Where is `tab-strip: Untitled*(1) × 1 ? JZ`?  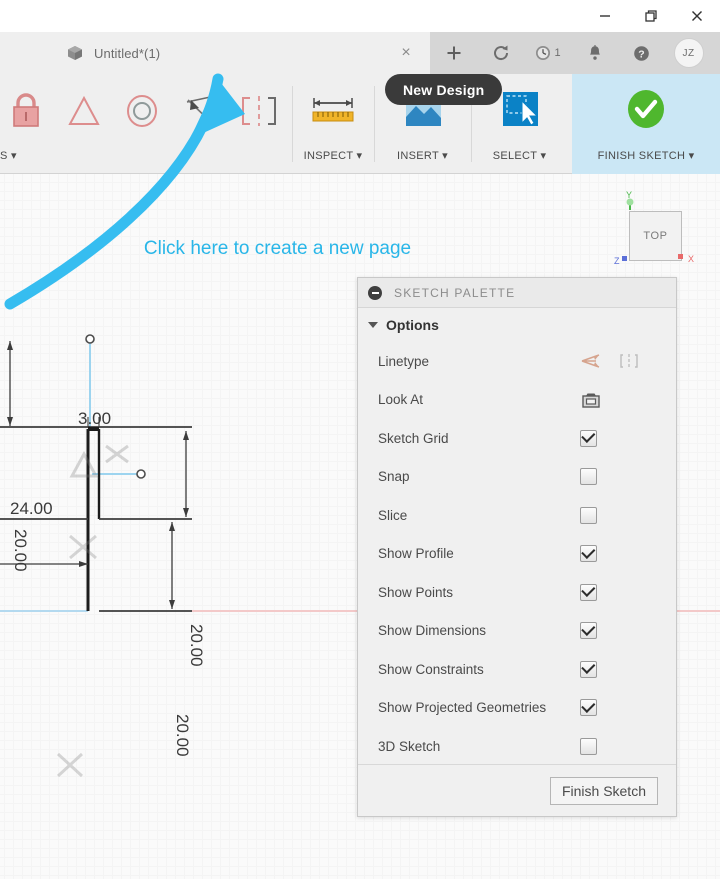 tab-strip: Untitled*(1) × 1 ? JZ is located at coordinates (360, 53).